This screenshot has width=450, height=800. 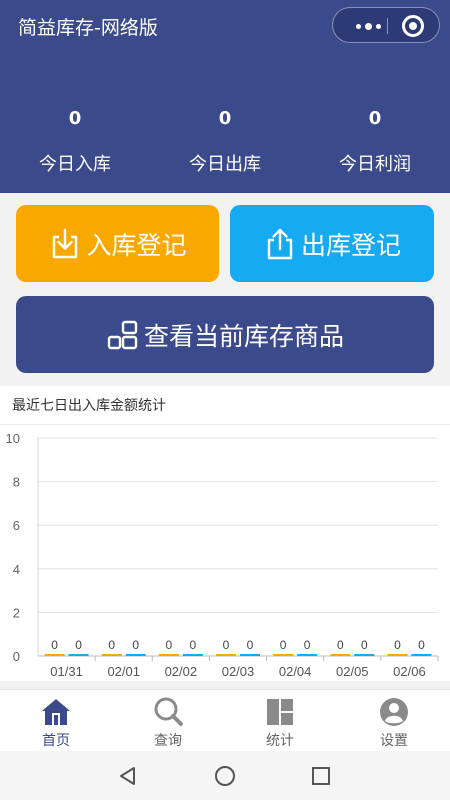 I want to click on tab-settings: 设置, so click(x=394, y=721).